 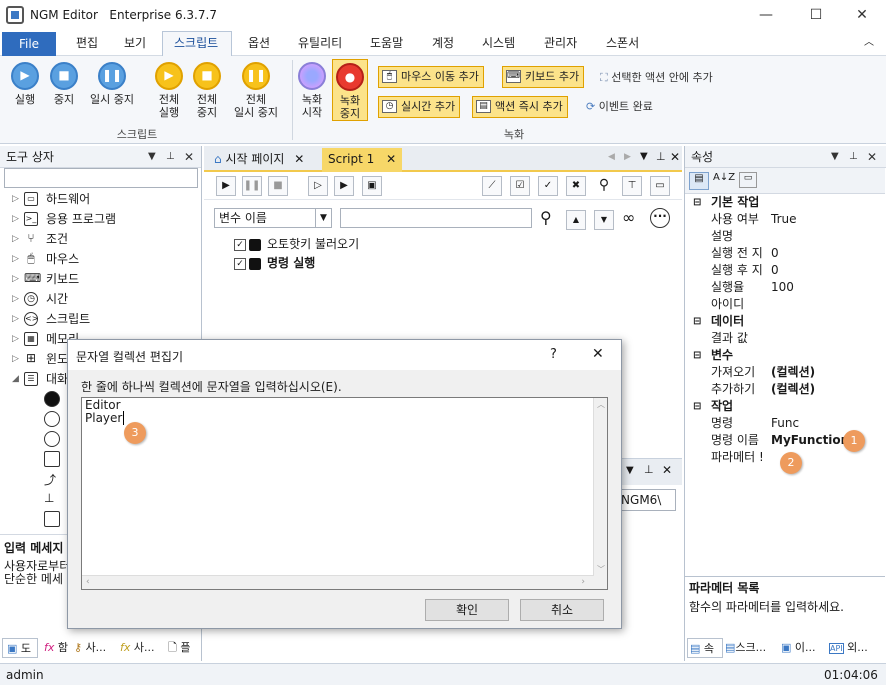 I want to click on tree-item-mouse: ▷ 🖱 마우스, so click(x=100, y=259).